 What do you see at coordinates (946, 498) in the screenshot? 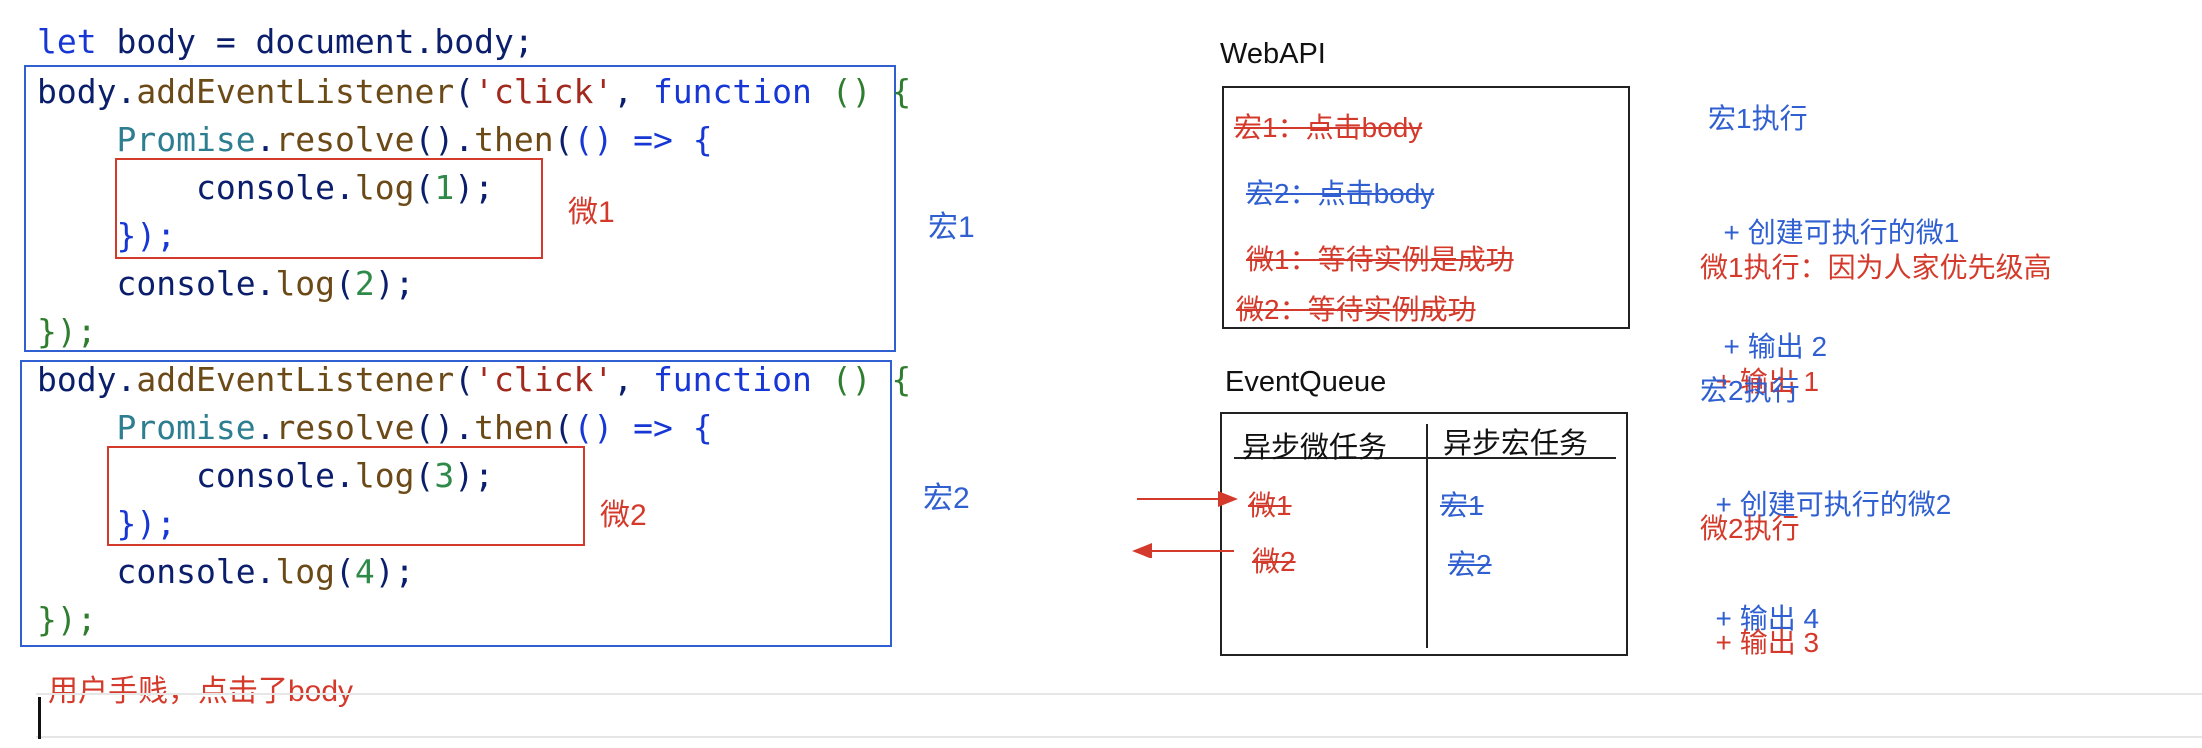
I see `macro2-label: 宏2` at bounding box center [946, 498].